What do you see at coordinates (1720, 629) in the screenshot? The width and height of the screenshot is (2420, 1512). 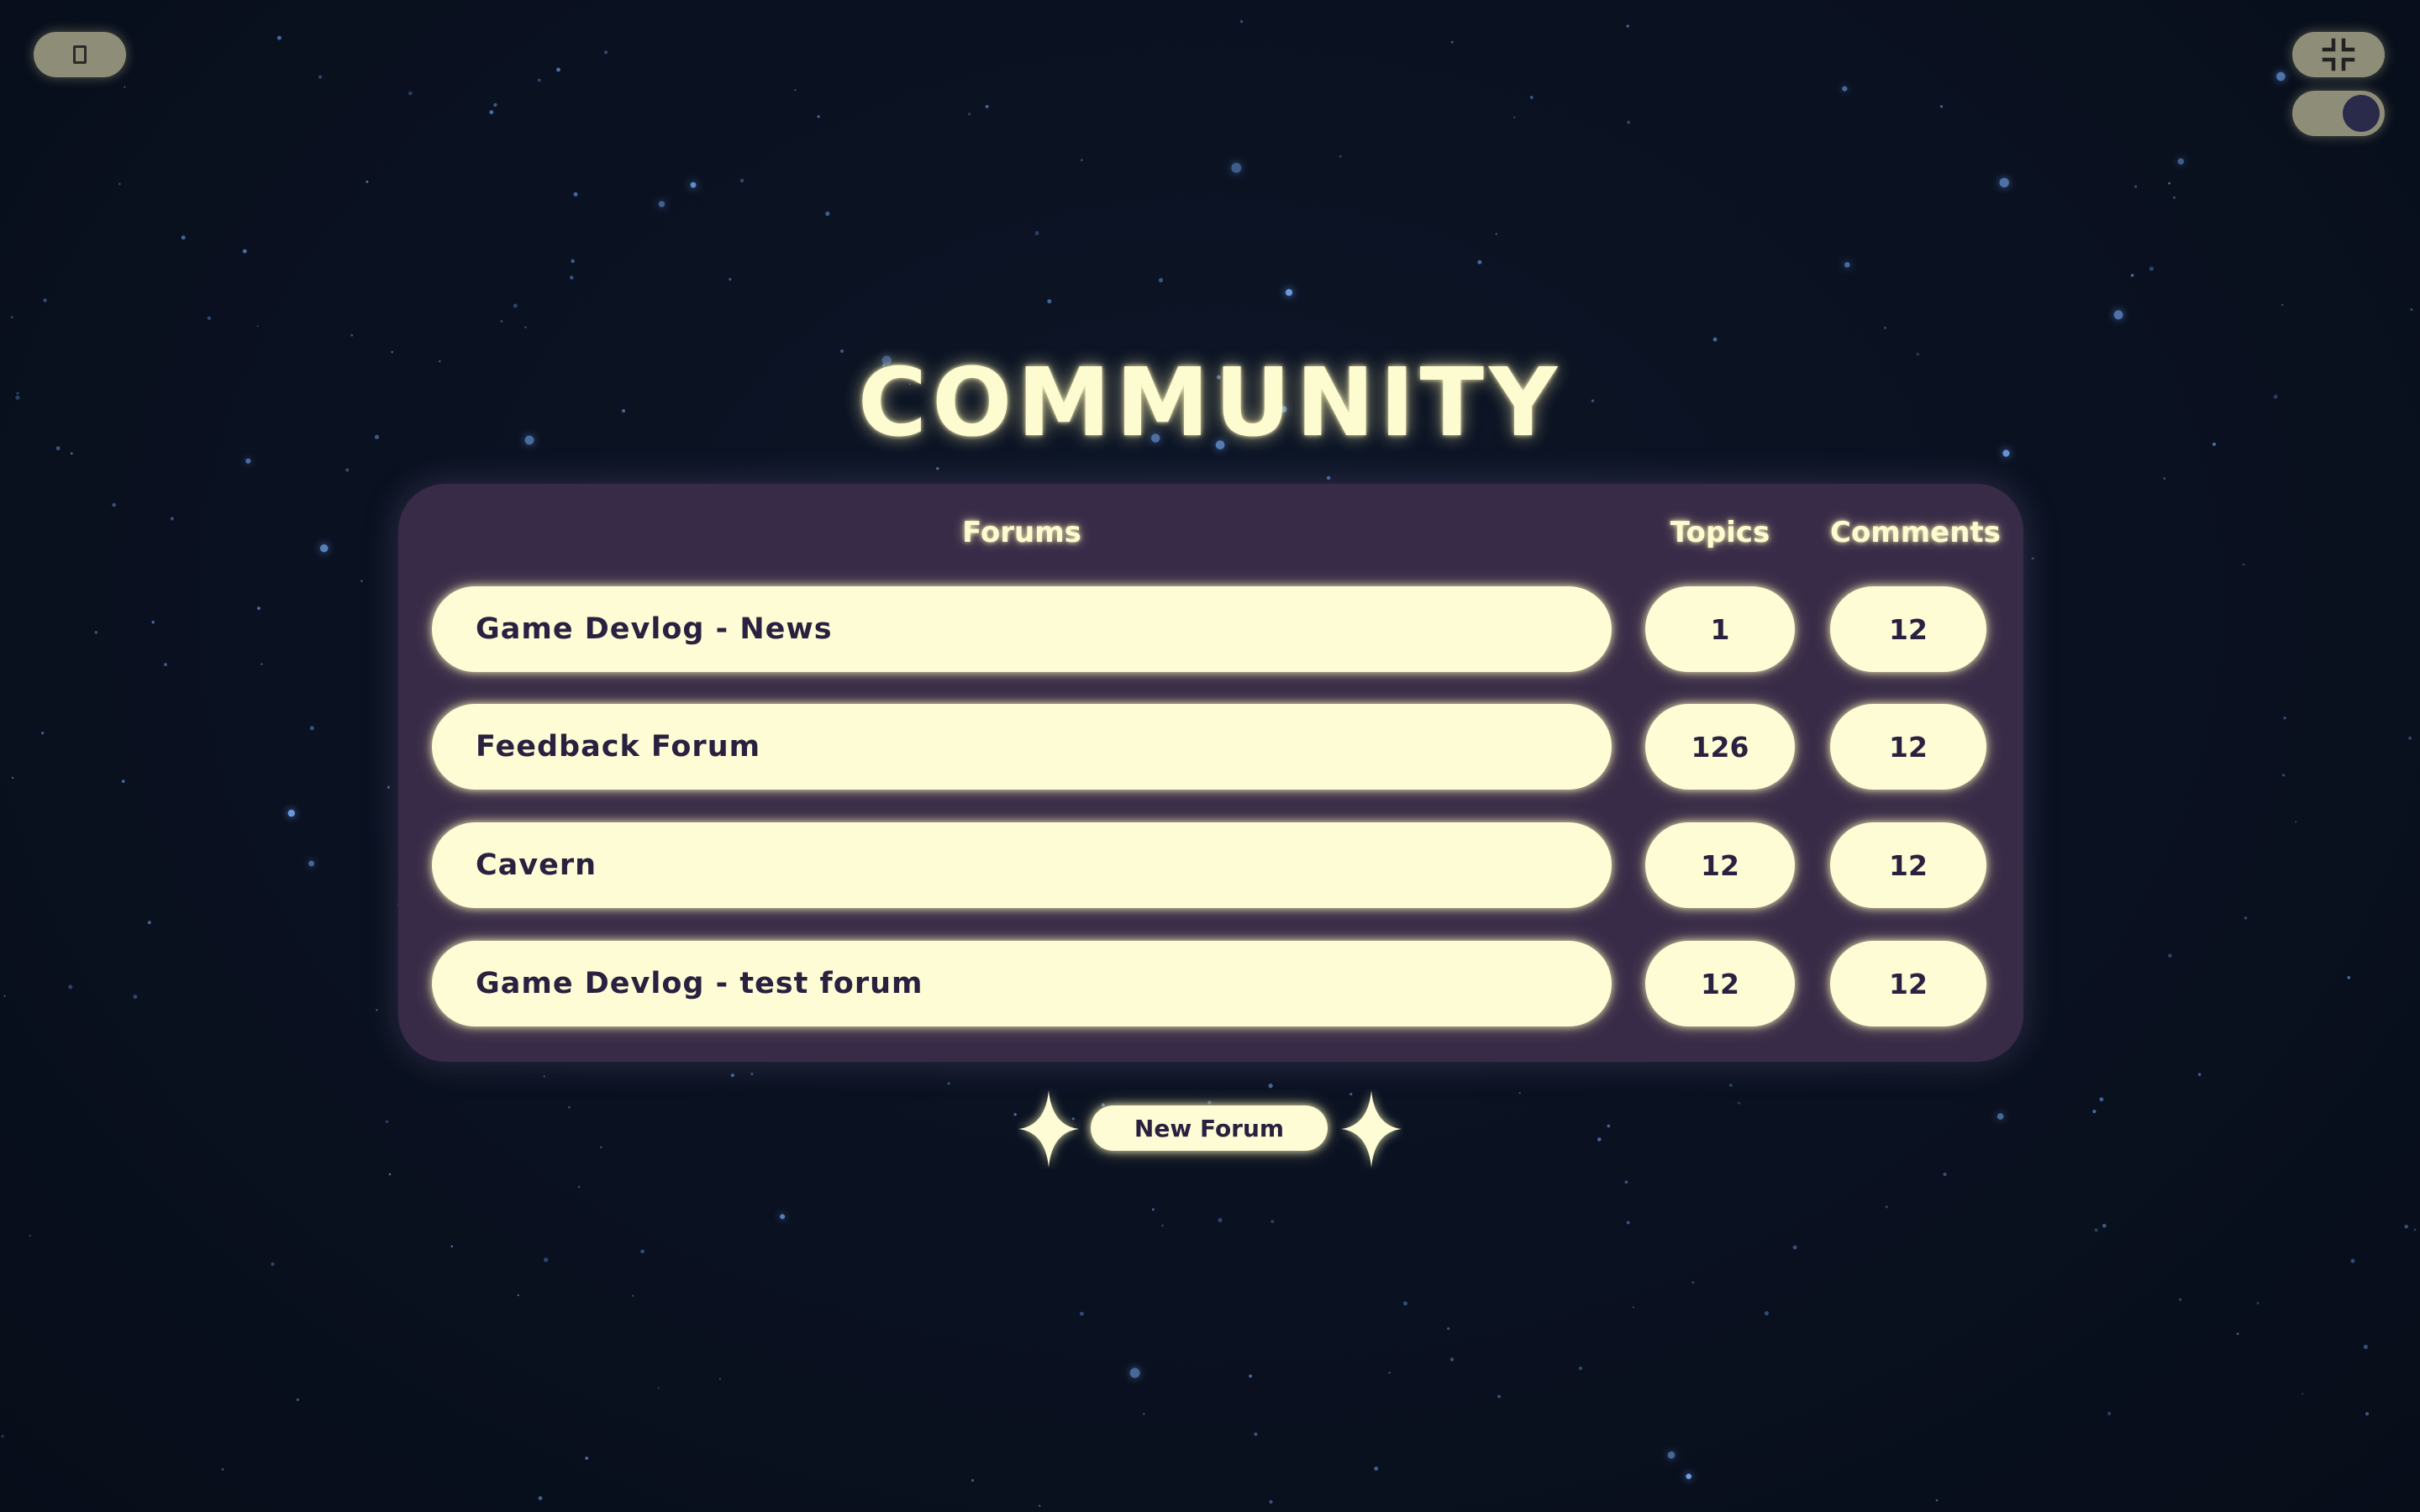 I see `forum-row-topics: 1` at bounding box center [1720, 629].